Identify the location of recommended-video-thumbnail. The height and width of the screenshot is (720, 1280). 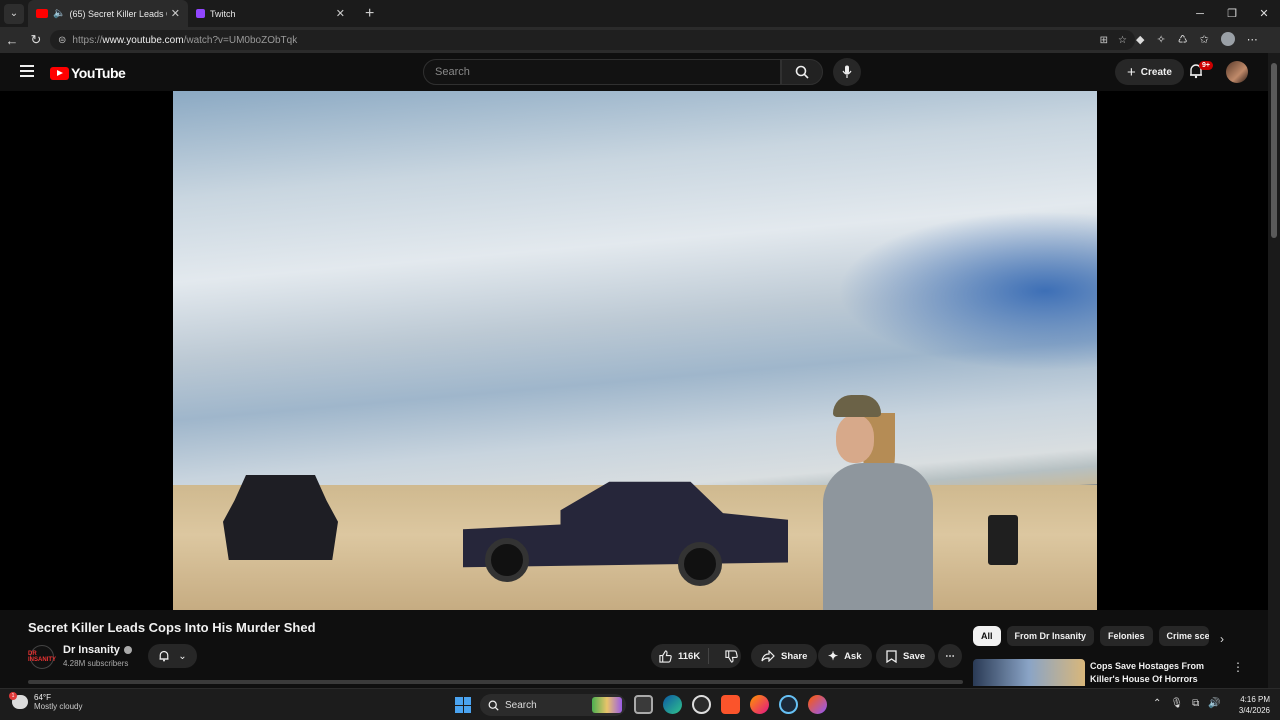
(1029, 672).